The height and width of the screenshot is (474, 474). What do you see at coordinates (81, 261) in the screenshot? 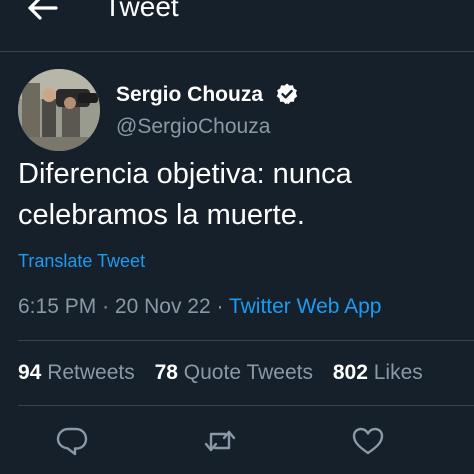
I see `translate-tweet-link: Translate Tweet` at bounding box center [81, 261].